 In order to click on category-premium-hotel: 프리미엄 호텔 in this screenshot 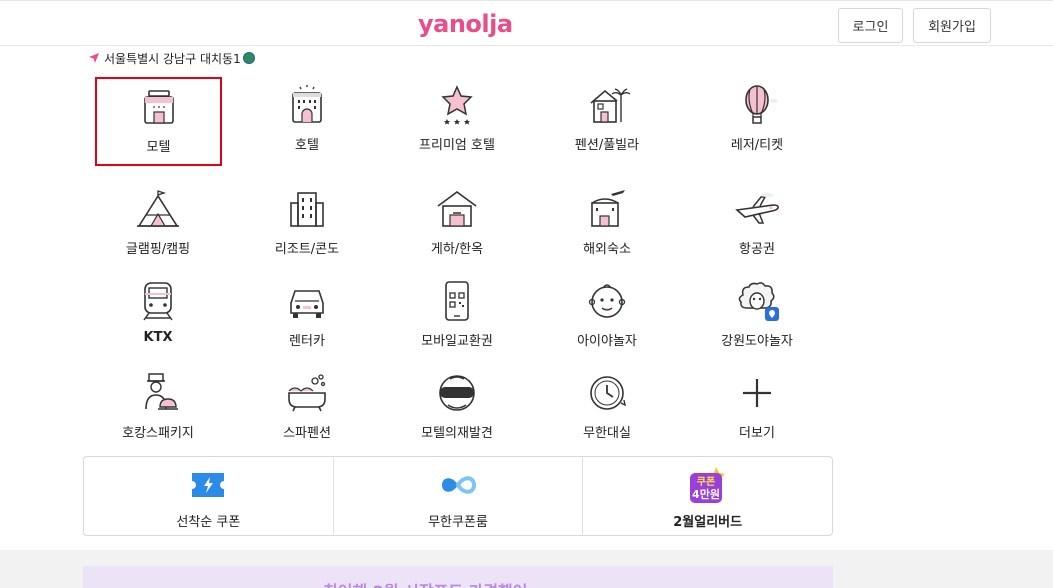, I will do `click(457, 117)`.